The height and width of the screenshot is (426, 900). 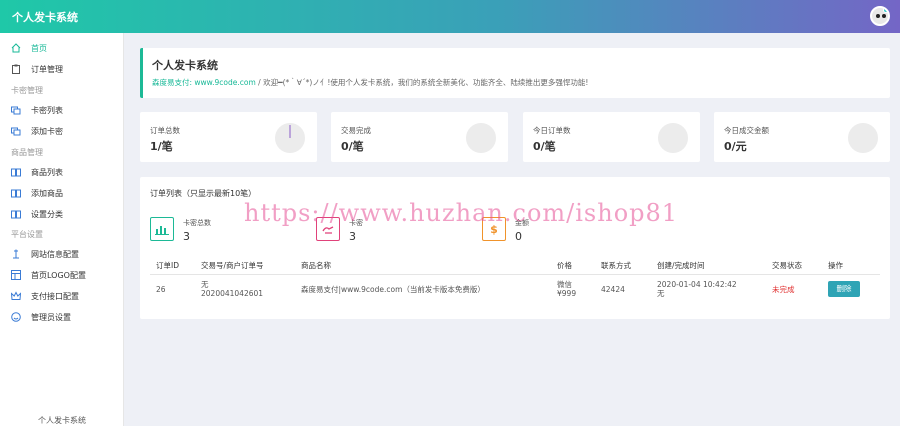 I want to click on pin-icon, so click(x=16, y=254).